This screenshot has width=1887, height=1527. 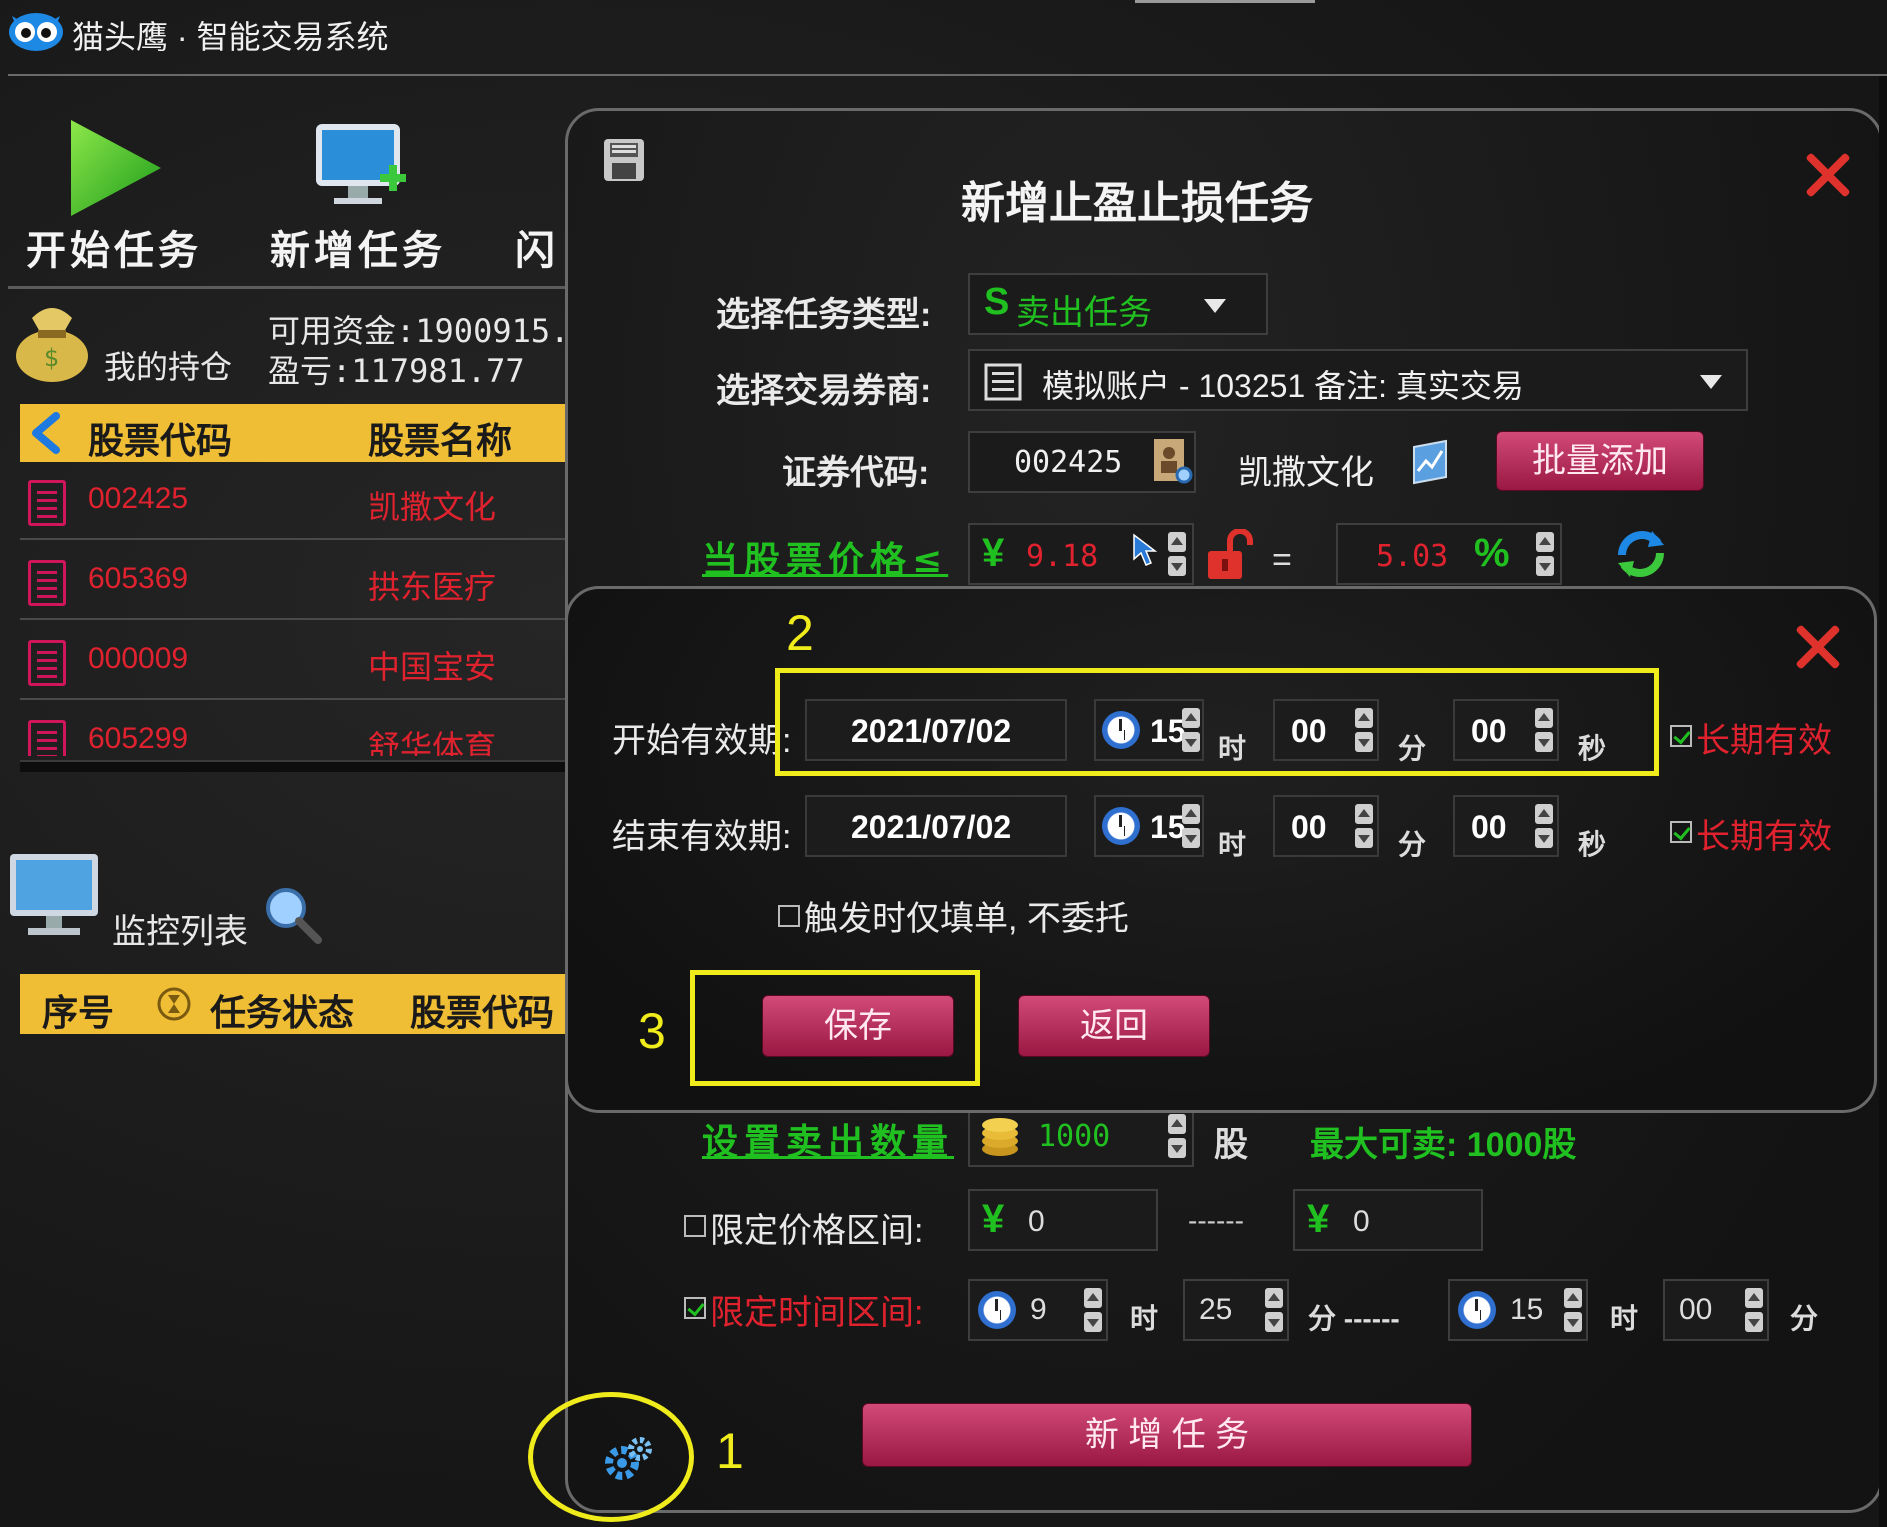 What do you see at coordinates (138, 578) in the screenshot?
I see `stock-code: 605369` at bounding box center [138, 578].